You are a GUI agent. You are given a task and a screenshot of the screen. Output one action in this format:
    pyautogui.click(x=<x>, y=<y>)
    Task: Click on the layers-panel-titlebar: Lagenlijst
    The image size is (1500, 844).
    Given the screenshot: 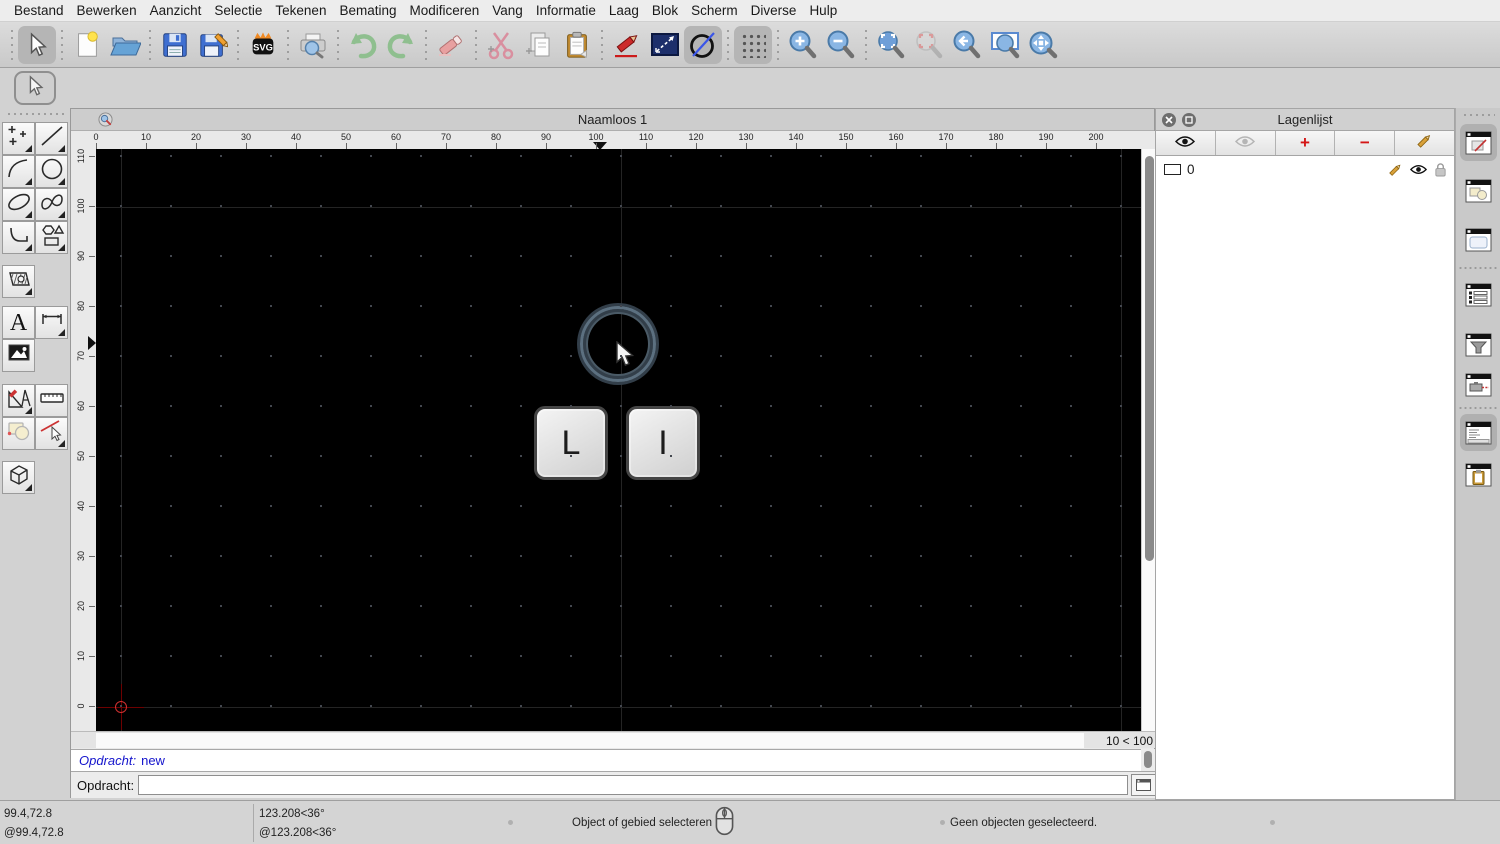 What is the action you would take?
    pyautogui.click(x=1305, y=120)
    